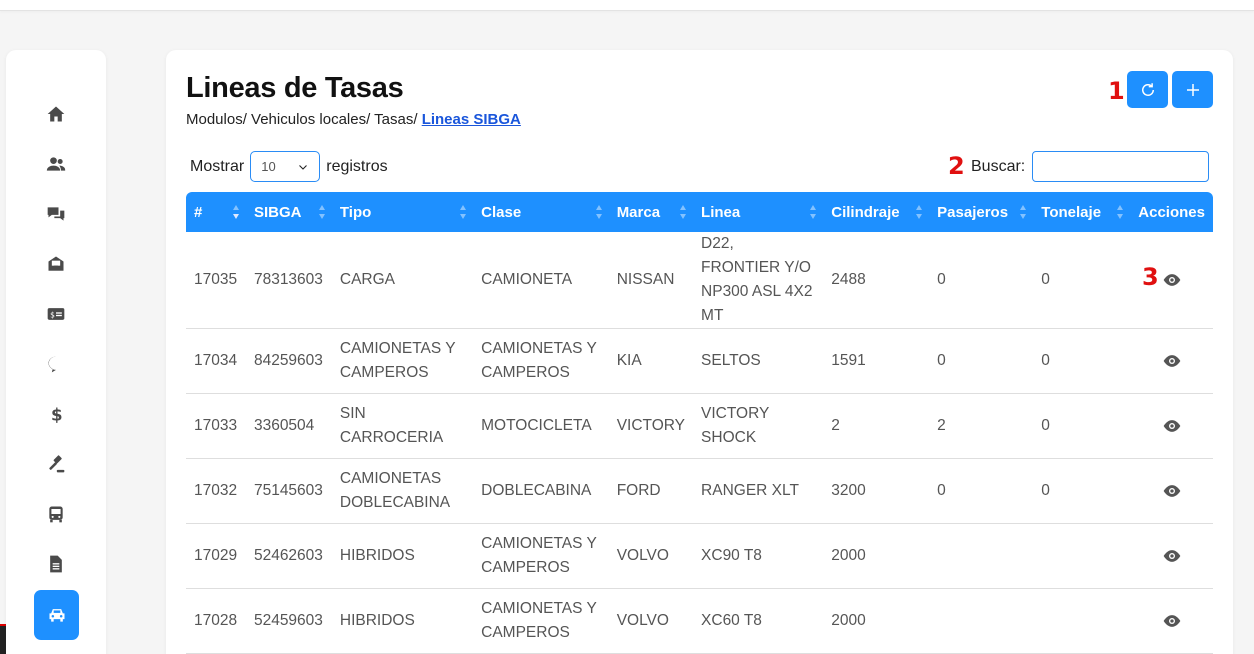 This screenshot has width=1254, height=654. I want to click on sort-desc-icon, so click(236, 212).